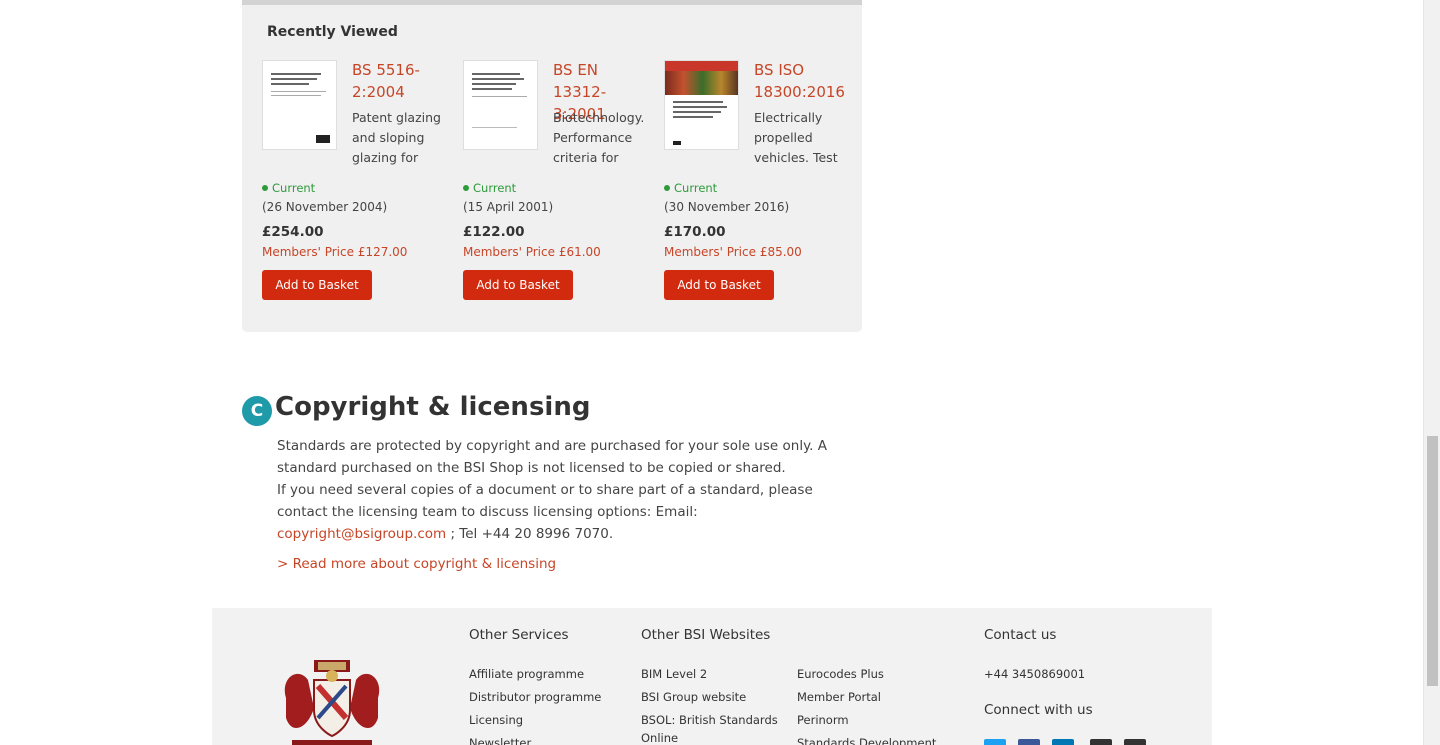 This screenshot has height=745, width=1440. I want to click on footer-link-standards-development: Standards Development, so click(866, 739).